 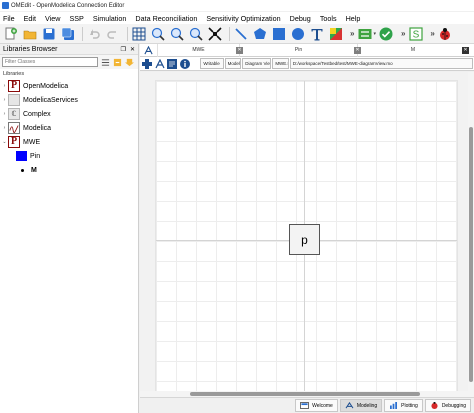 What do you see at coordinates (50, 62) in the screenshot?
I see `filter-classes-input` at bounding box center [50, 62].